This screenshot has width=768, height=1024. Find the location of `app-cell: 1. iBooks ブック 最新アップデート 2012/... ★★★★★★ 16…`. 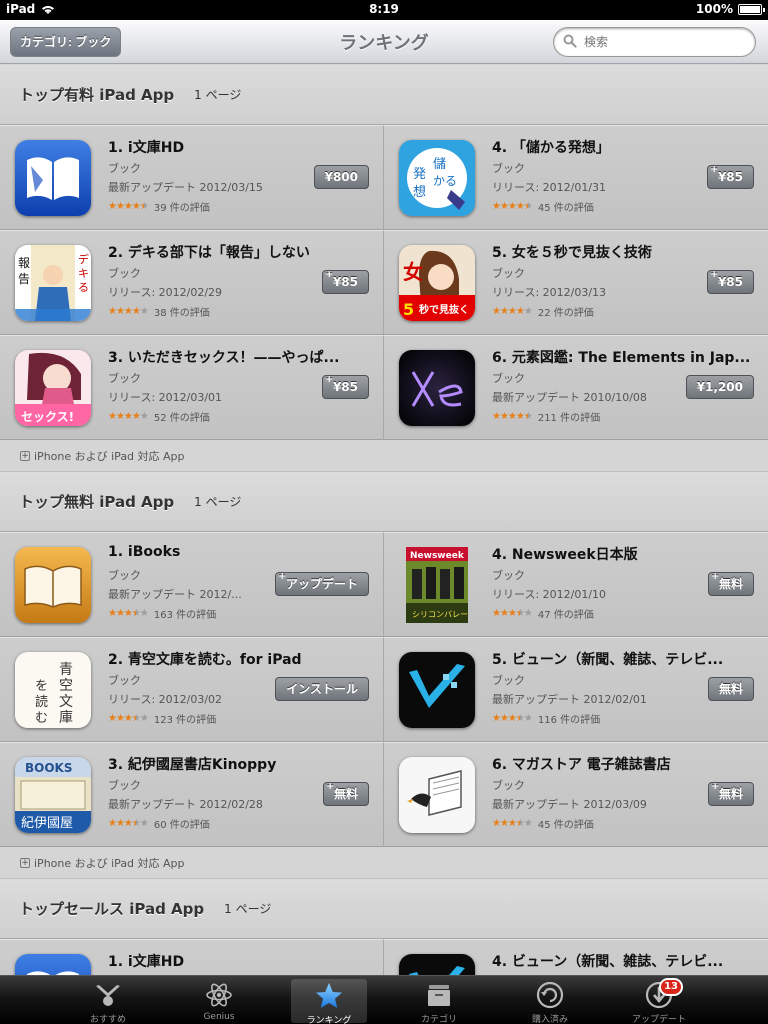

app-cell: 1. iBooks ブック 最新アップデート 2012/... ★★★★★★ 16… is located at coordinates (192, 584).